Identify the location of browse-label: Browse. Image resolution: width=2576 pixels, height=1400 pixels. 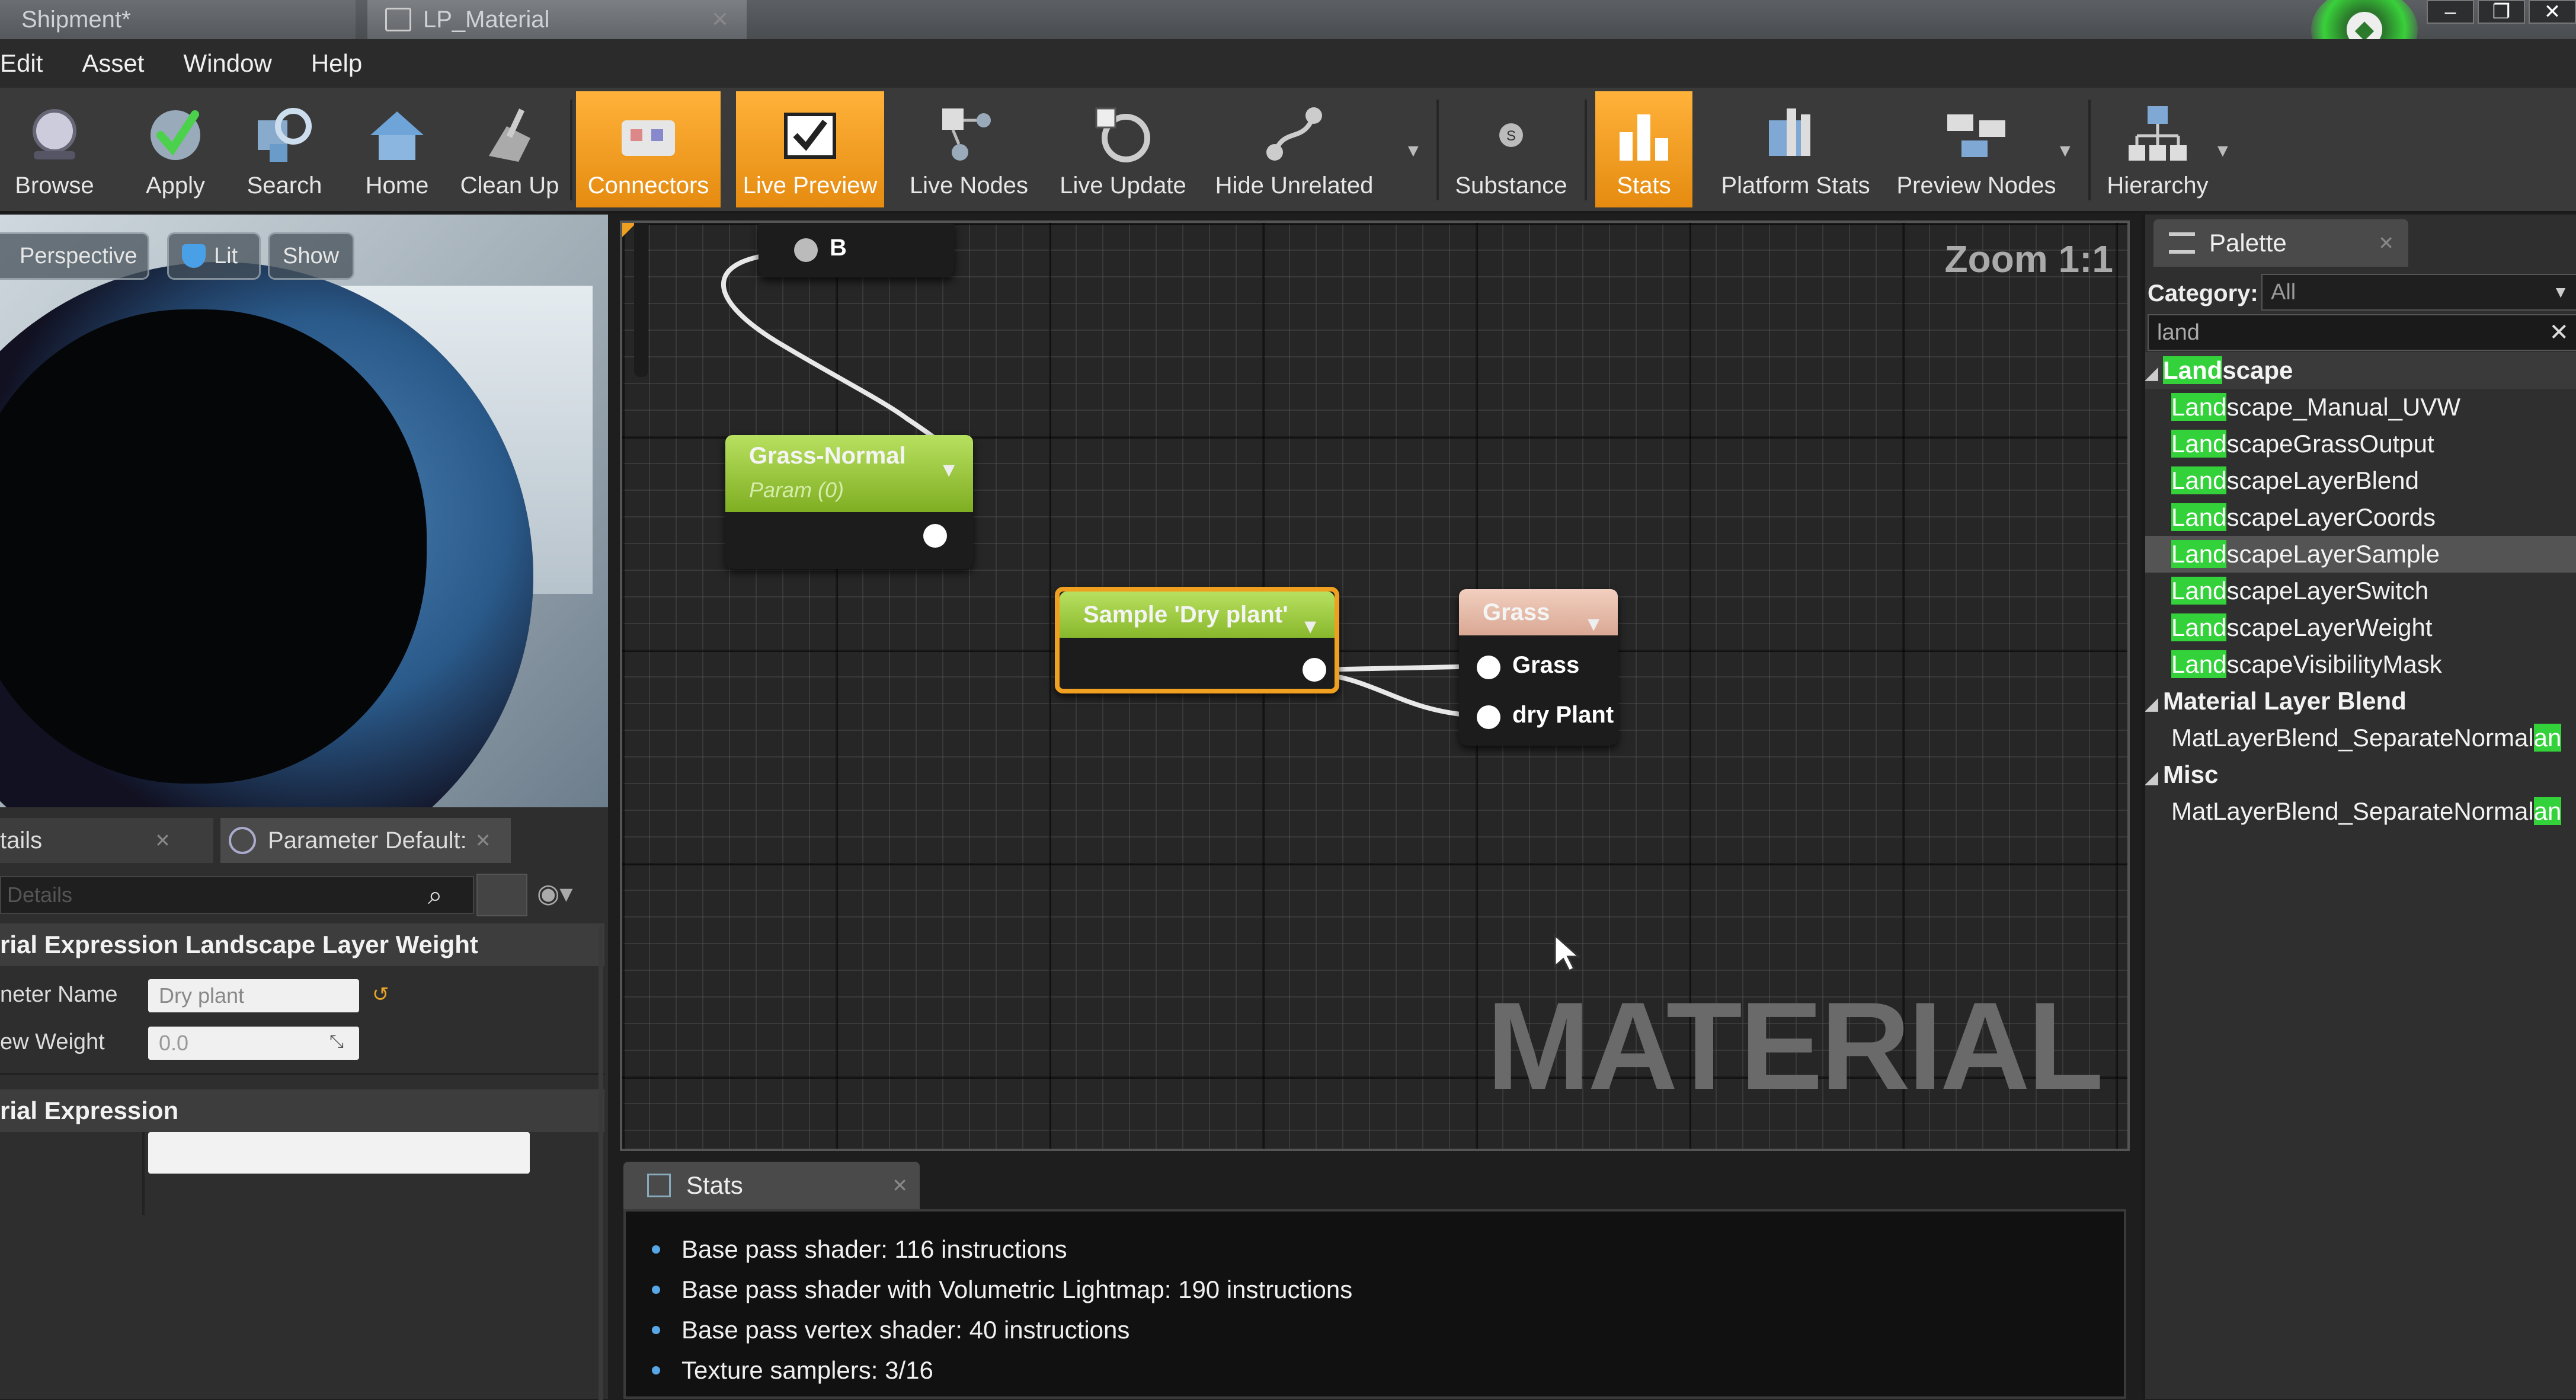
(54, 185).